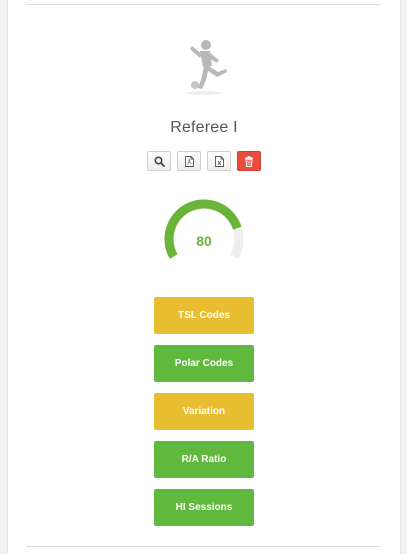  I want to click on trash-icon, so click(249, 161).